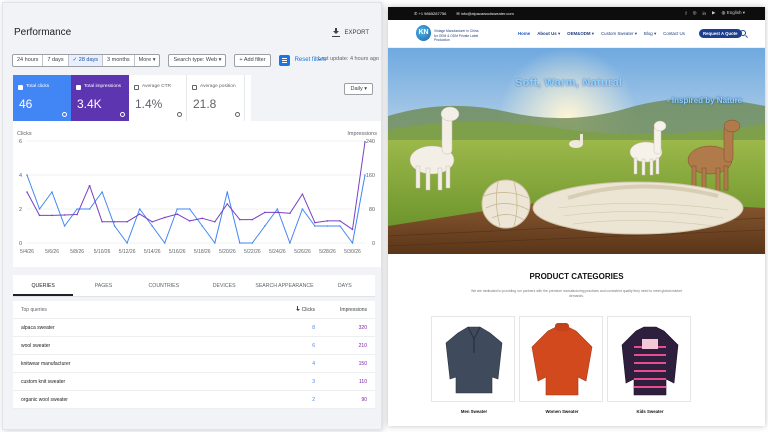 This screenshot has height=432, width=768. Describe the element at coordinates (224, 285) in the screenshot. I see `tab-devices: DEVICES` at that location.